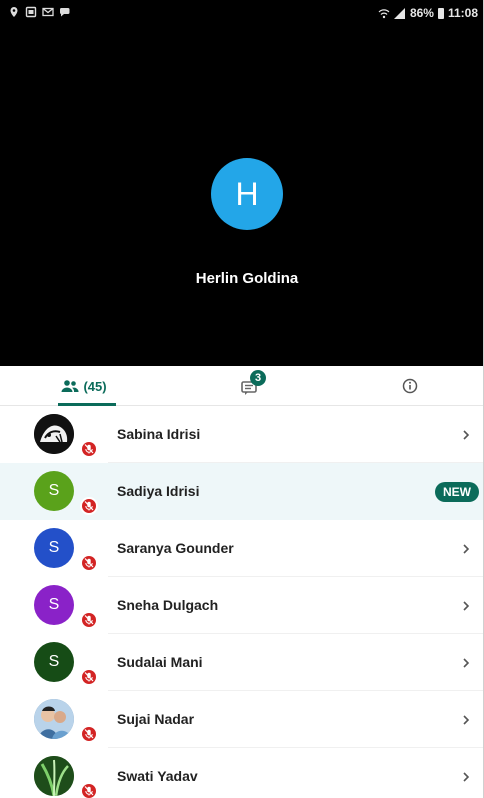 Image resolution: width=484 pixels, height=798 pixels. What do you see at coordinates (158, 491) in the screenshot?
I see `participant-name: Sadiya Idrisi` at bounding box center [158, 491].